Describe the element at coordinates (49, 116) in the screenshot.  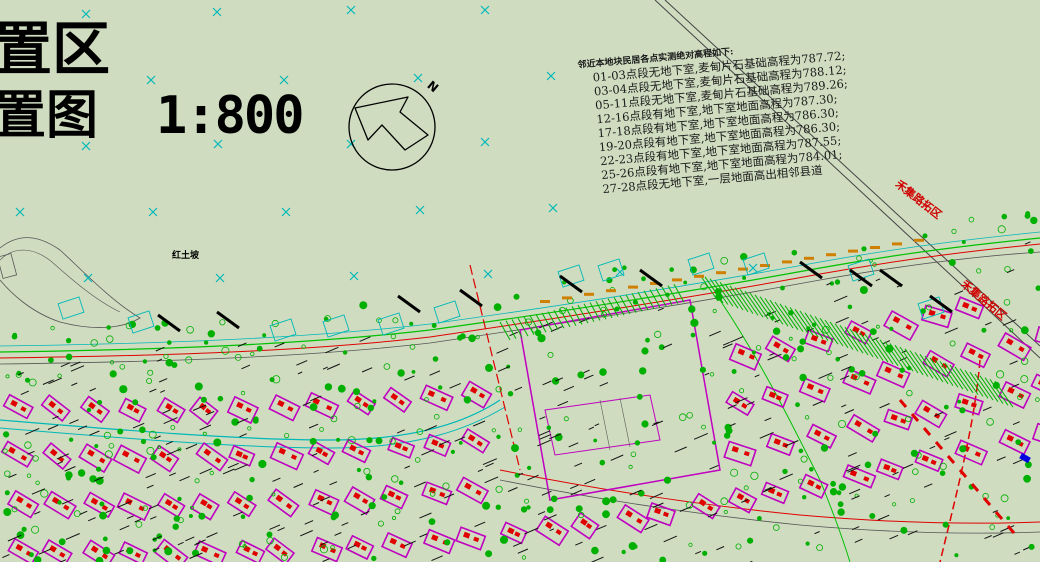
I see `drawing-title-text: 置图` at that location.